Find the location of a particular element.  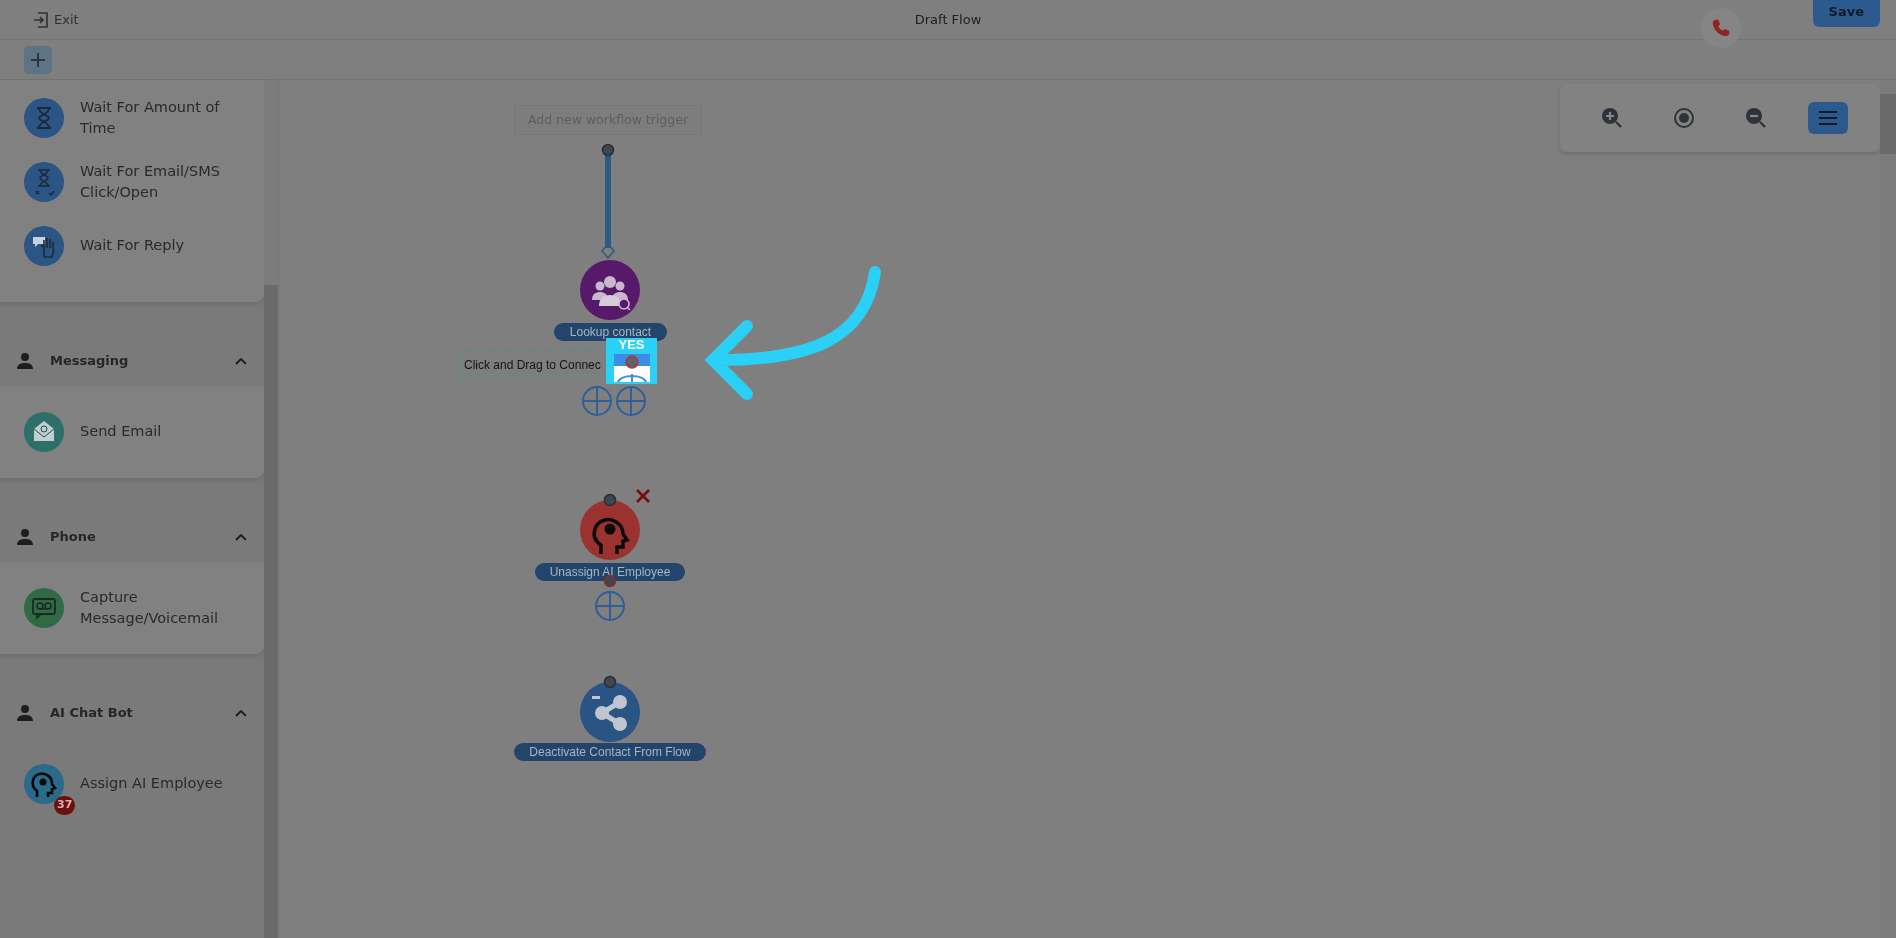

save-button: Save is located at coordinates (1846, 13).